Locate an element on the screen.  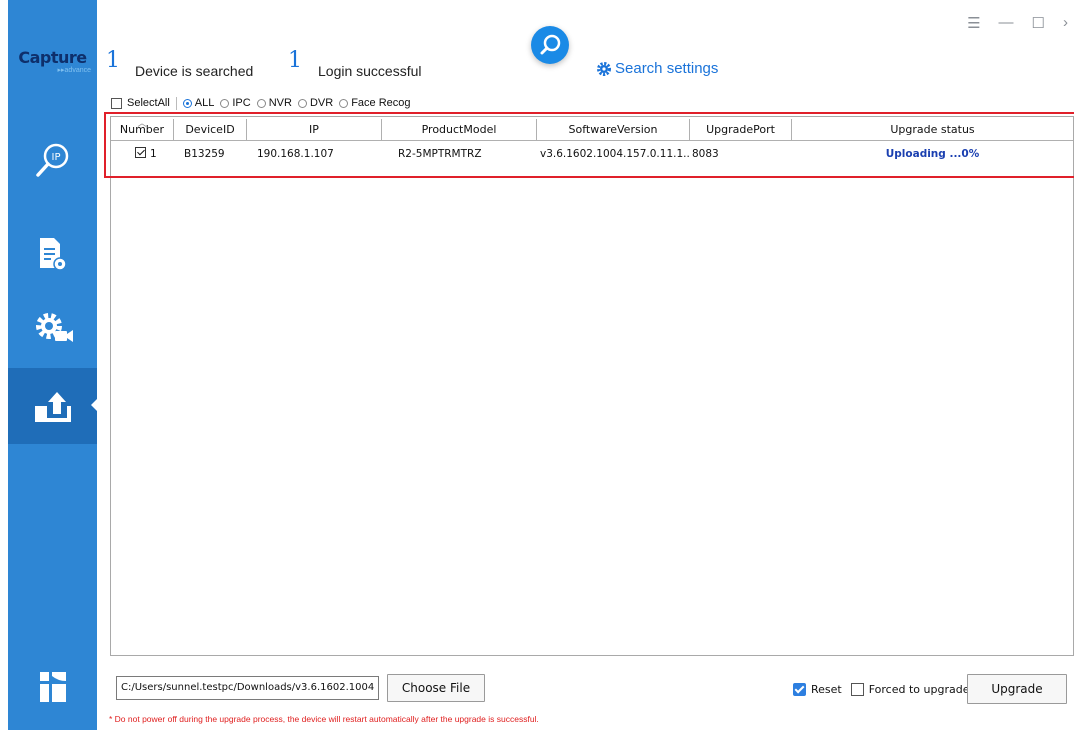
nav-upgrade is located at coordinates (52, 406).